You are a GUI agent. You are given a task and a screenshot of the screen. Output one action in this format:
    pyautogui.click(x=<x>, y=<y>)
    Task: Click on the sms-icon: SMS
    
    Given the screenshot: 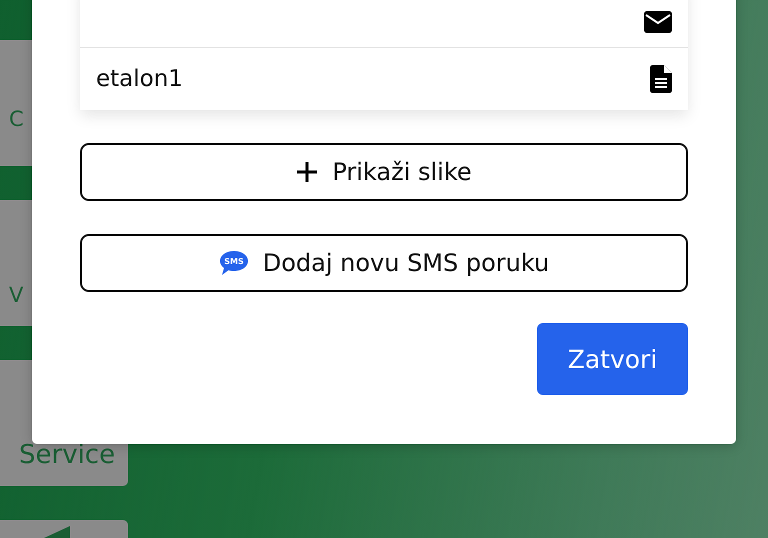 What is the action you would take?
    pyautogui.click(x=233, y=263)
    